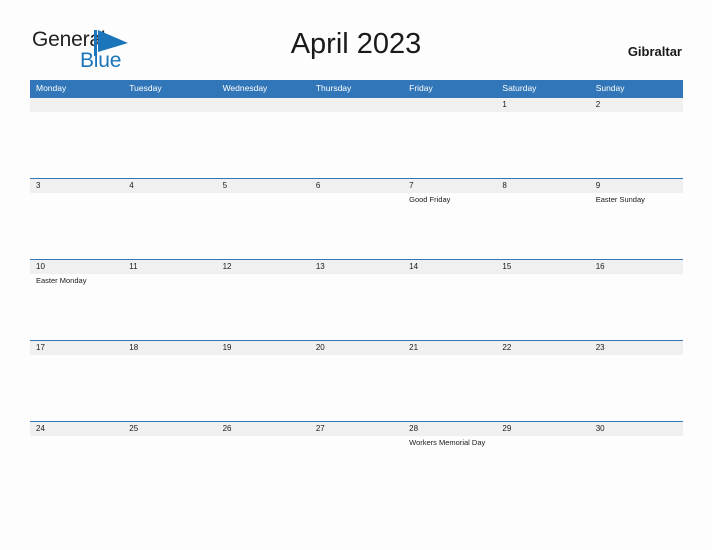 The height and width of the screenshot is (550, 712). Describe the element at coordinates (356, 44) in the screenshot. I see `page-title: April 2023` at that location.